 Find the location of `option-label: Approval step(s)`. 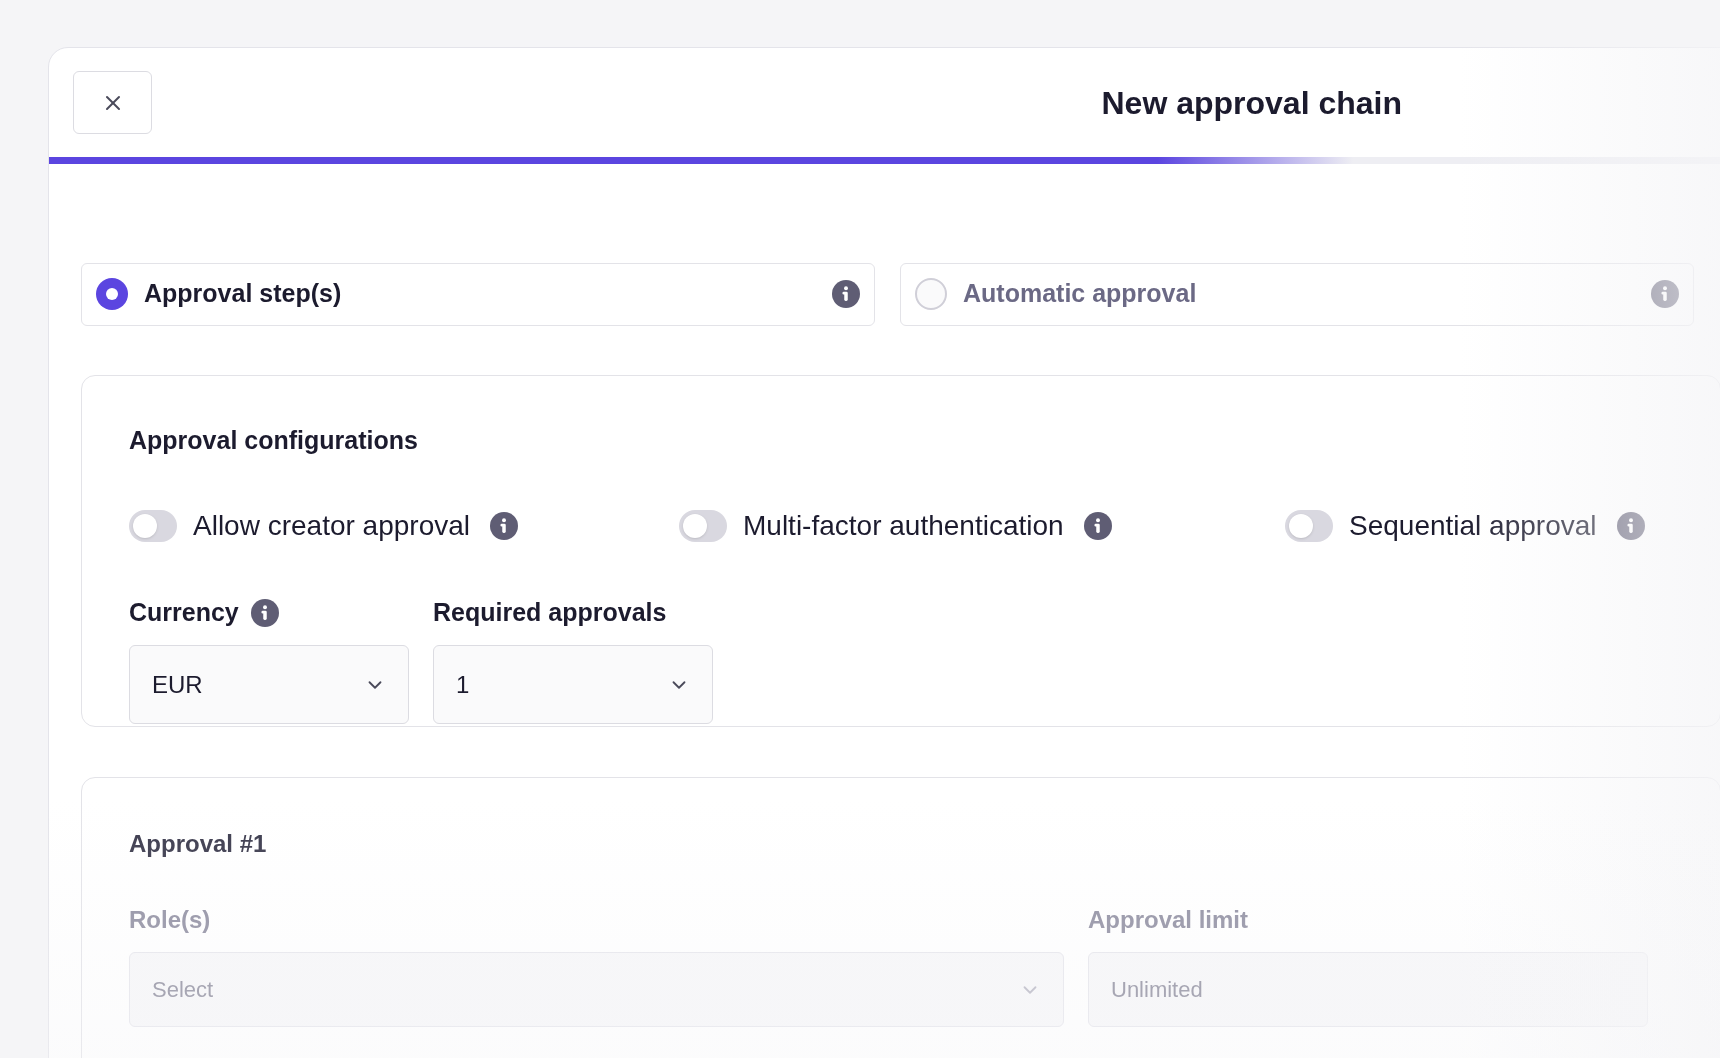

option-label: Approval step(s) is located at coordinates (243, 294).